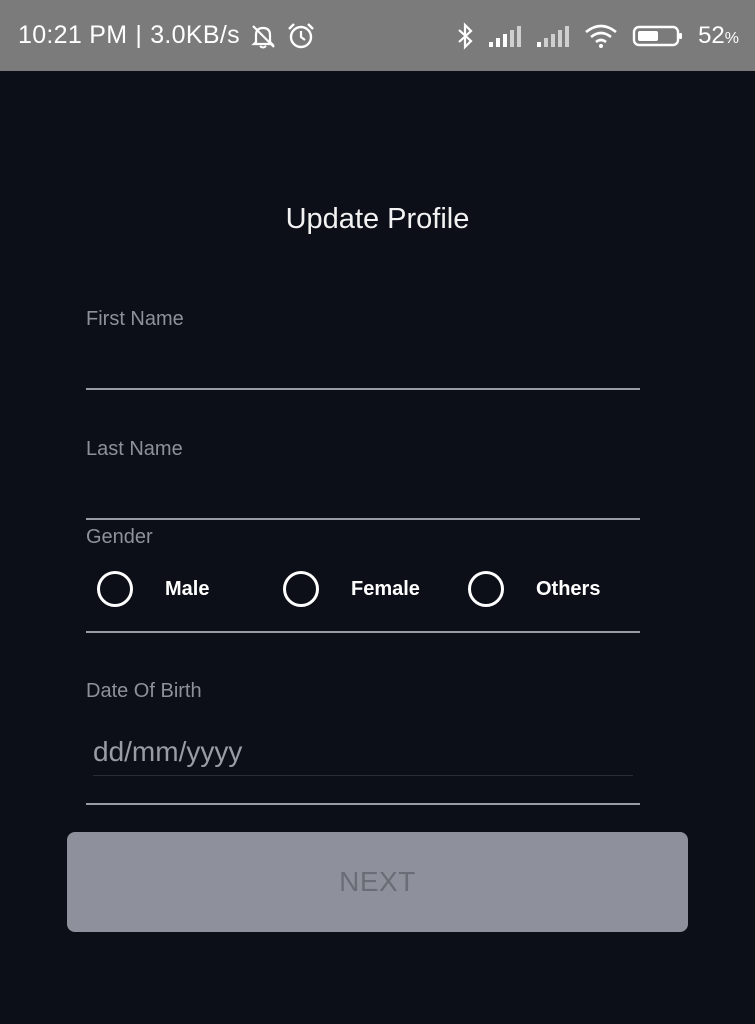  I want to click on first-name-label: First Name, so click(135, 319).